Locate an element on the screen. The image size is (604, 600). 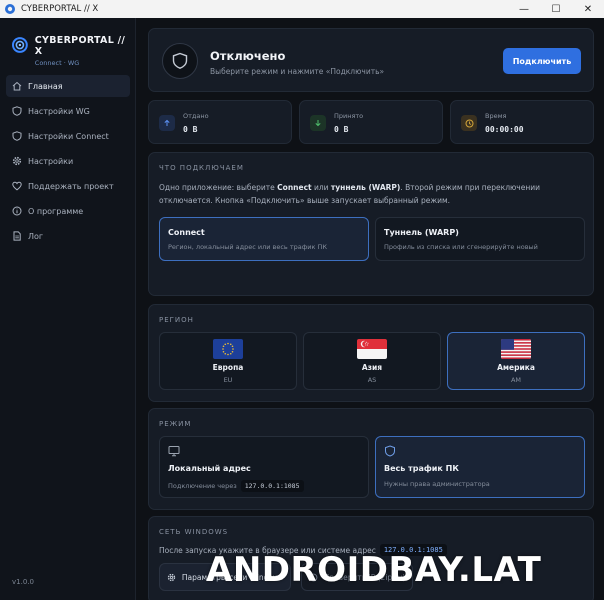
mode-subtitle: Нужны права администратора is located at coordinates (437, 484).